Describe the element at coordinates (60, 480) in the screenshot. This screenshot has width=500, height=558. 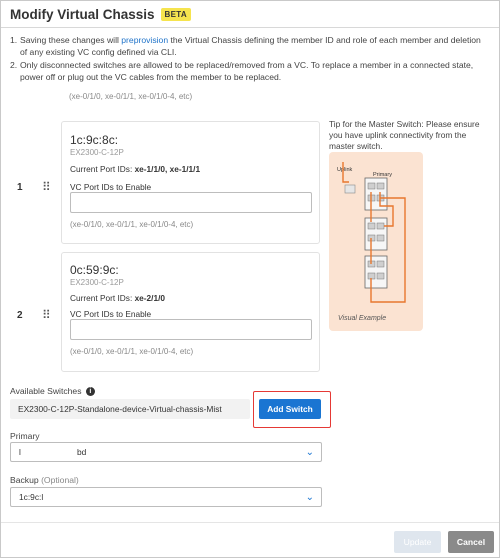
I see `optional-tag: (Optional)` at that location.